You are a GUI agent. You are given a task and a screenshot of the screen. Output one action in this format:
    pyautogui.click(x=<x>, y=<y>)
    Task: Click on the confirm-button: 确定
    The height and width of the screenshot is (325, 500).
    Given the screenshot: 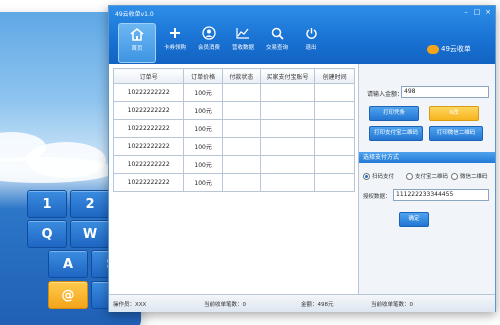 What is the action you would take?
    pyautogui.click(x=414, y=219)
    